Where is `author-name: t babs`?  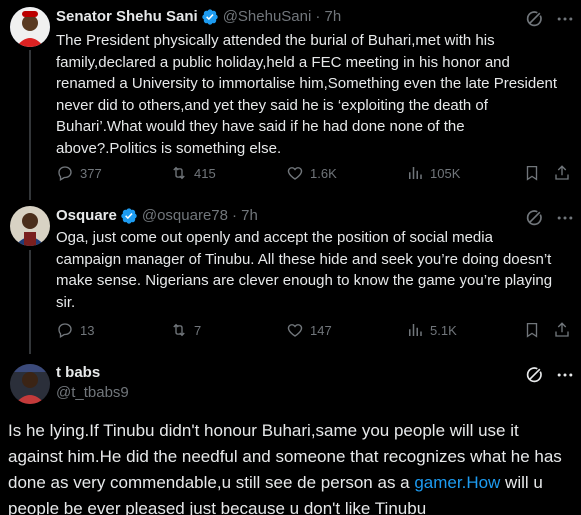
author-name: t babs is located at coordinates (78, 373).